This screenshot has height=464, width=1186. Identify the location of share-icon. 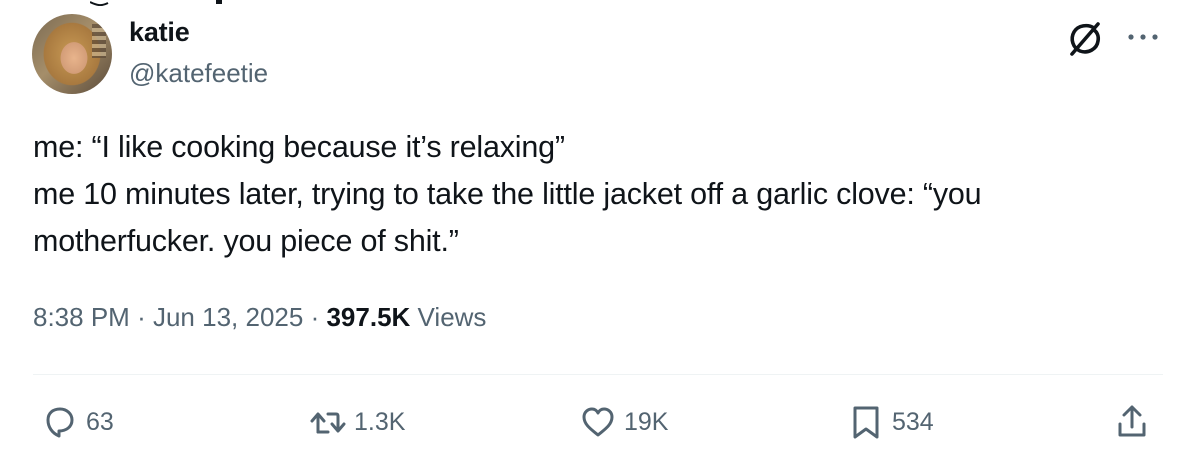
(1132, 421).